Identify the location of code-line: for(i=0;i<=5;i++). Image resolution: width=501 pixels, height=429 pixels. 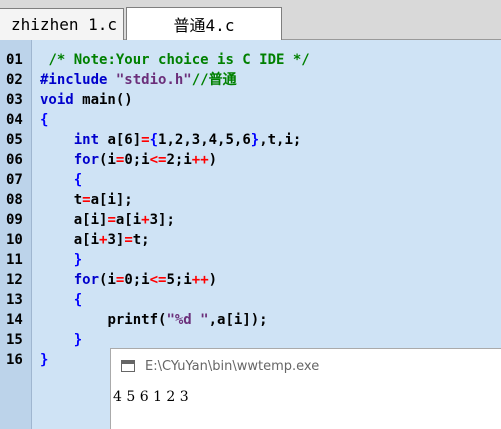
(128, 280).